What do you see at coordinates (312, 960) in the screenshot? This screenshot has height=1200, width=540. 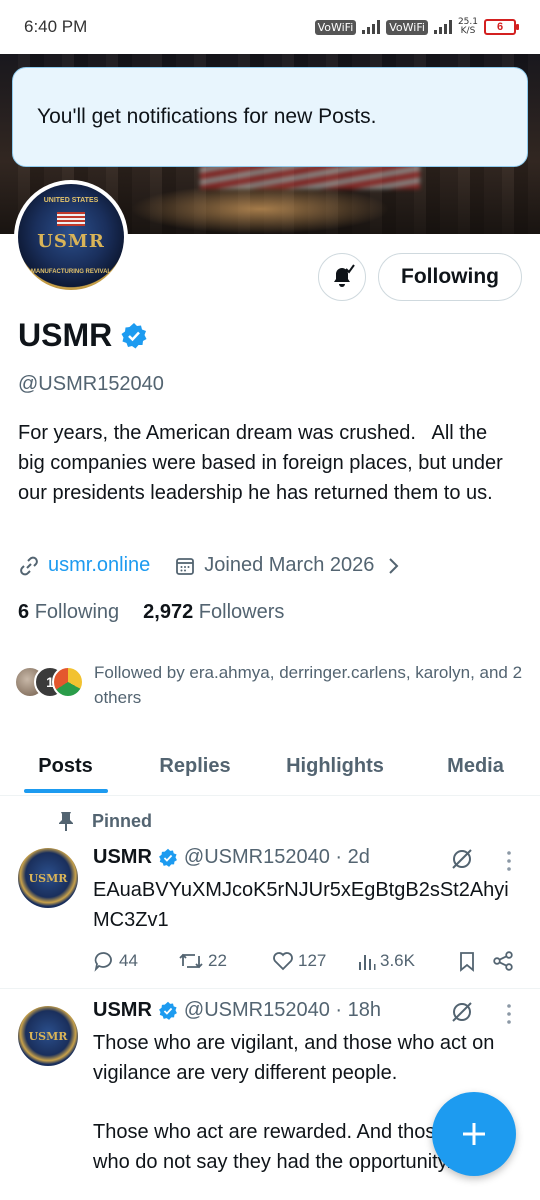 I see `like-count: 127` at bounding box center [312, 960].